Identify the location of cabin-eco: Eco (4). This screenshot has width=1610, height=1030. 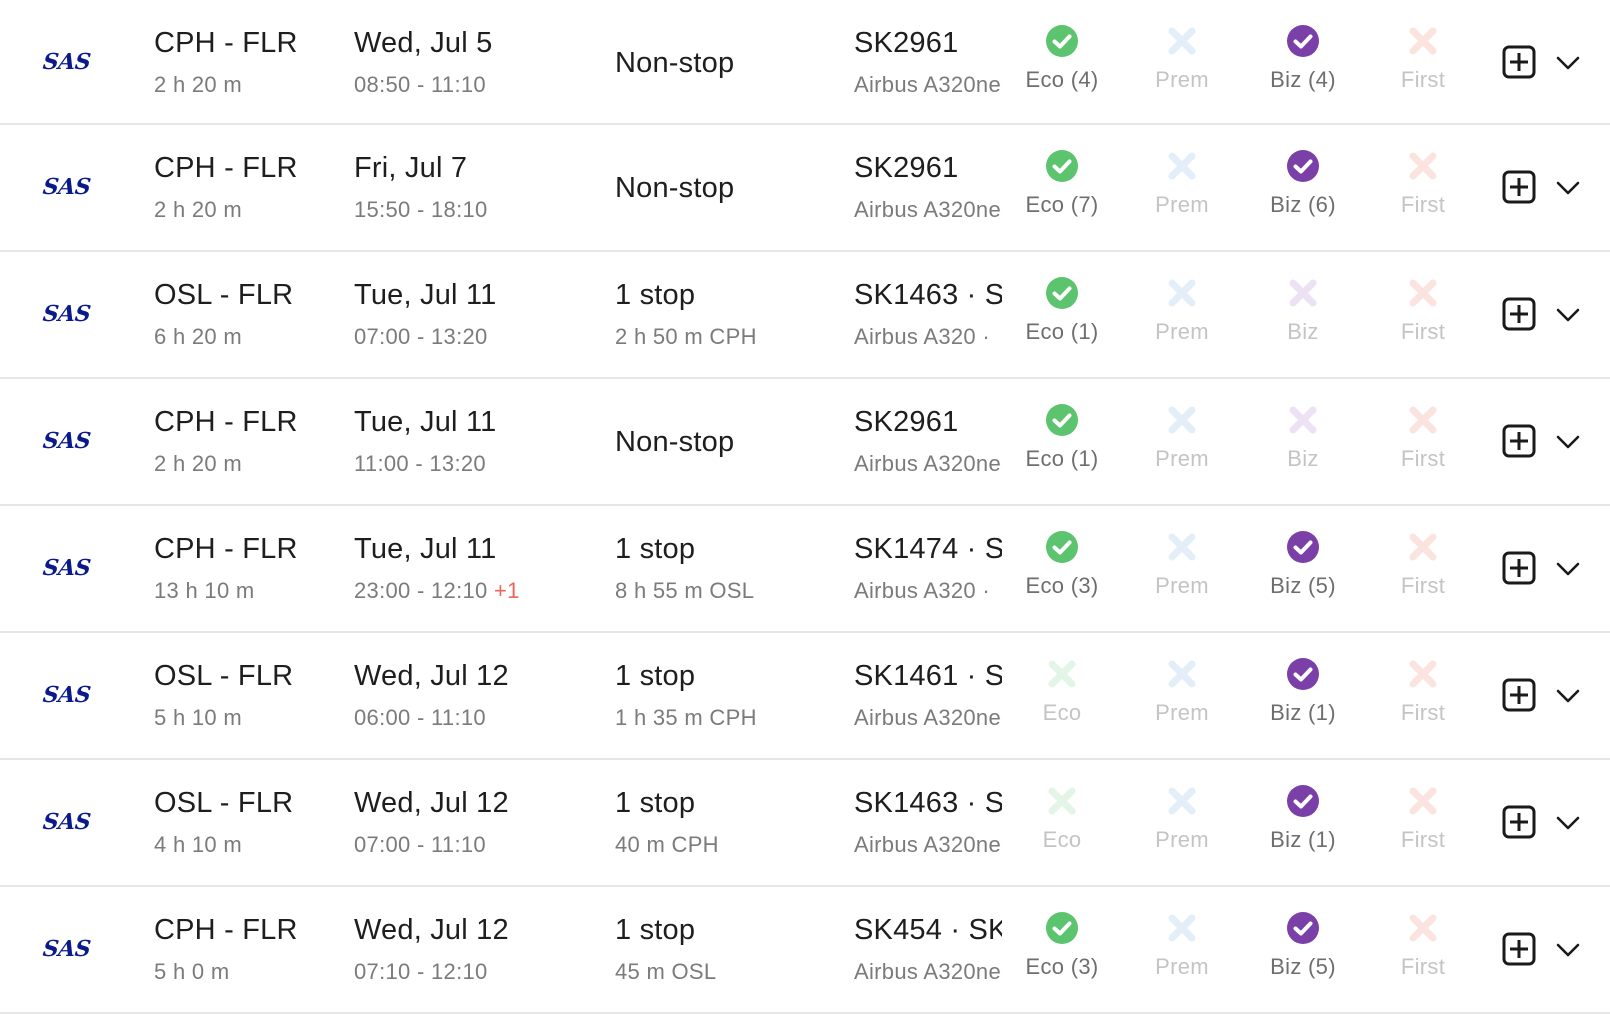
(1062, 69).